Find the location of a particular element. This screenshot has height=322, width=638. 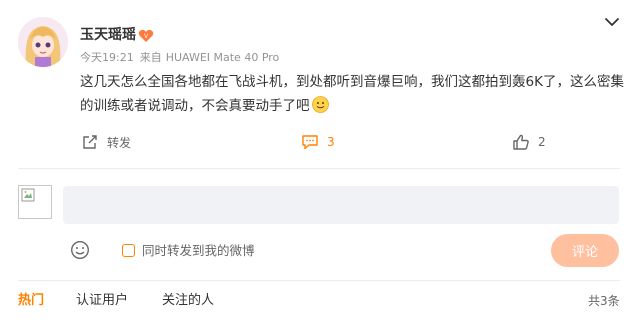

repost-icon is located at coordinates (90, 142).